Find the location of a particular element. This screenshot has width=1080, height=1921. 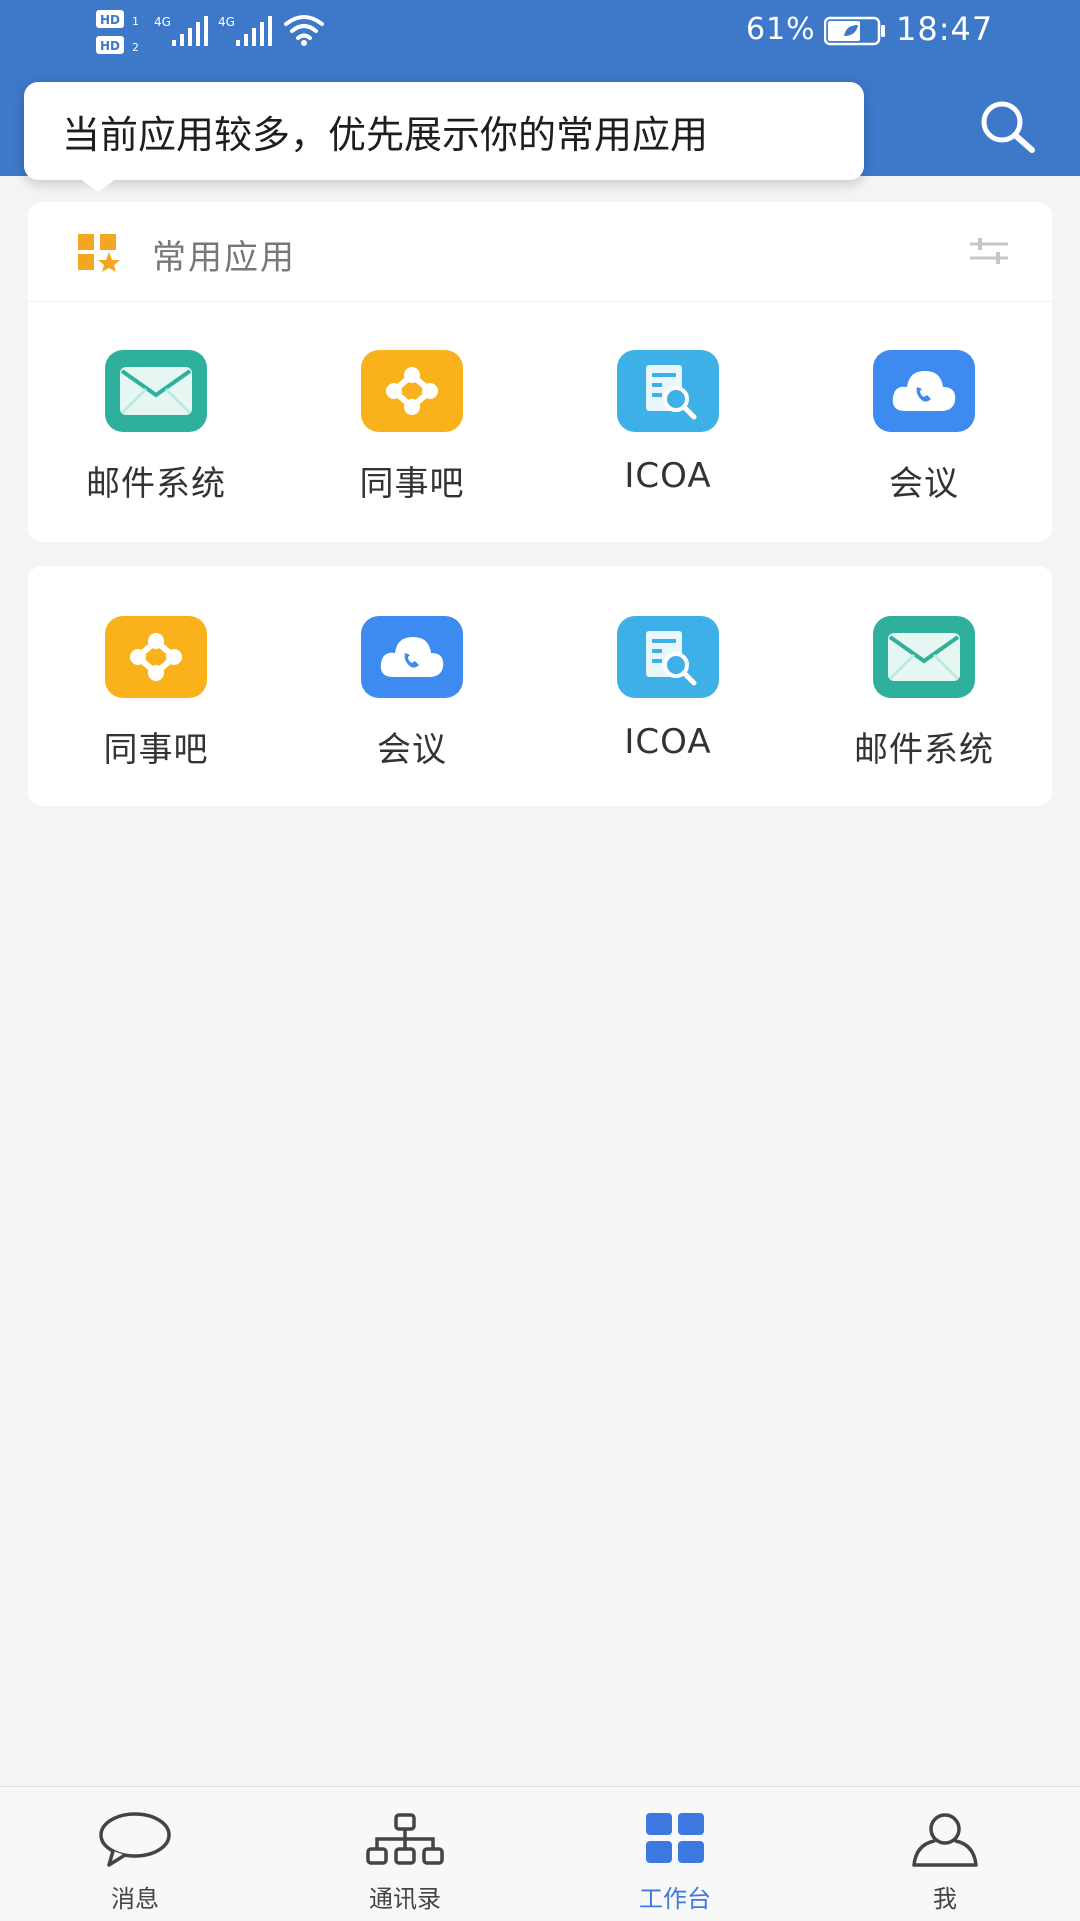

chat-bubble-icon is located at coordinates (135, 1839).